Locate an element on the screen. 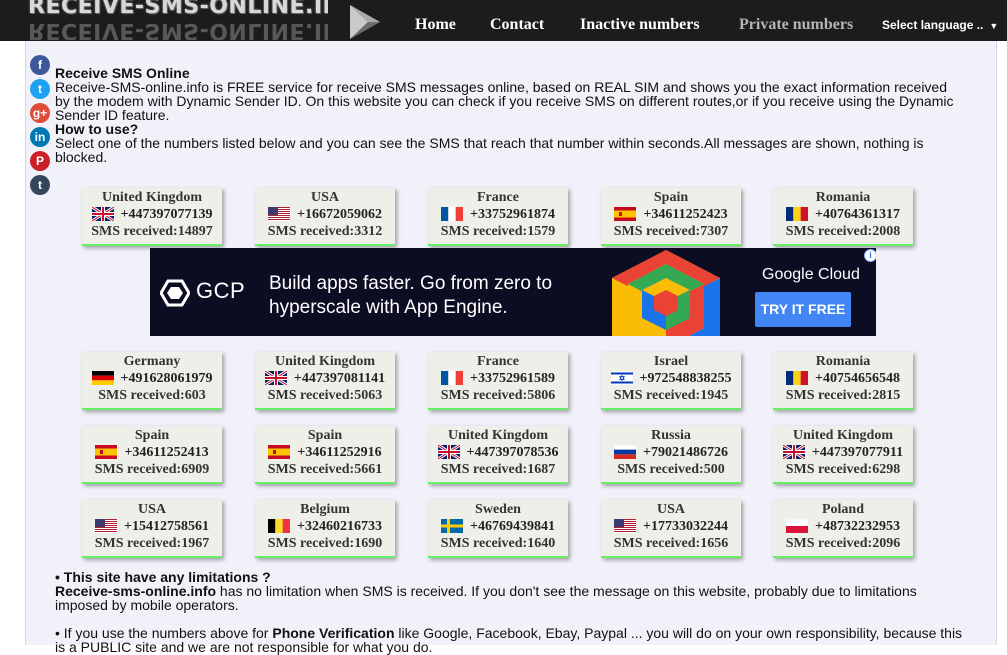 The image size is (1007, 655). number-card: Spain +34611252423 SMS received:7307 is located at coordinates (671, 217).